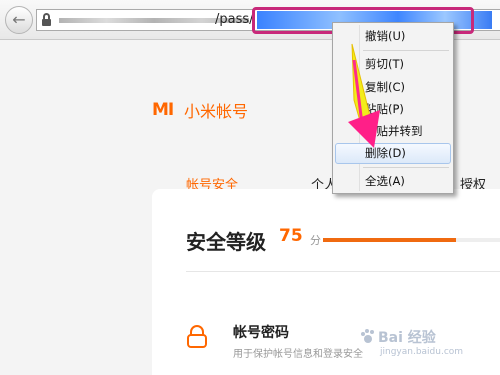  Describe the element at coordinates (211, 205) in the screenshot. I see `tab-caret-icon` at that location.